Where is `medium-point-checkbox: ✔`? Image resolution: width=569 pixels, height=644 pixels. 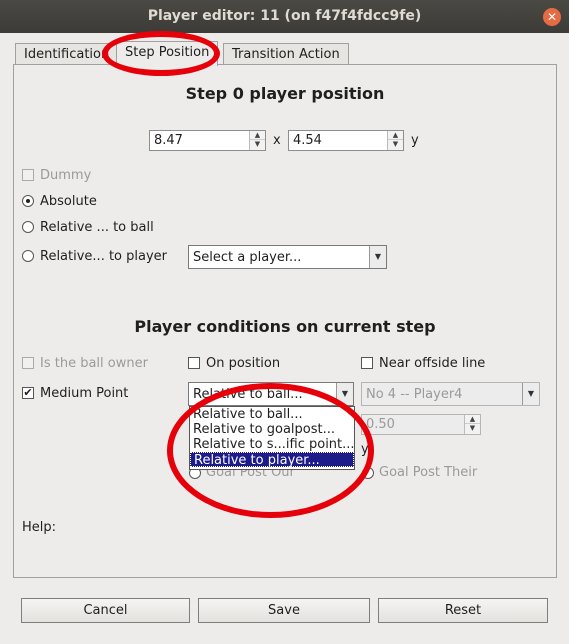 medium-point-checkbox: ✔ is located at coordinates (28, 393).